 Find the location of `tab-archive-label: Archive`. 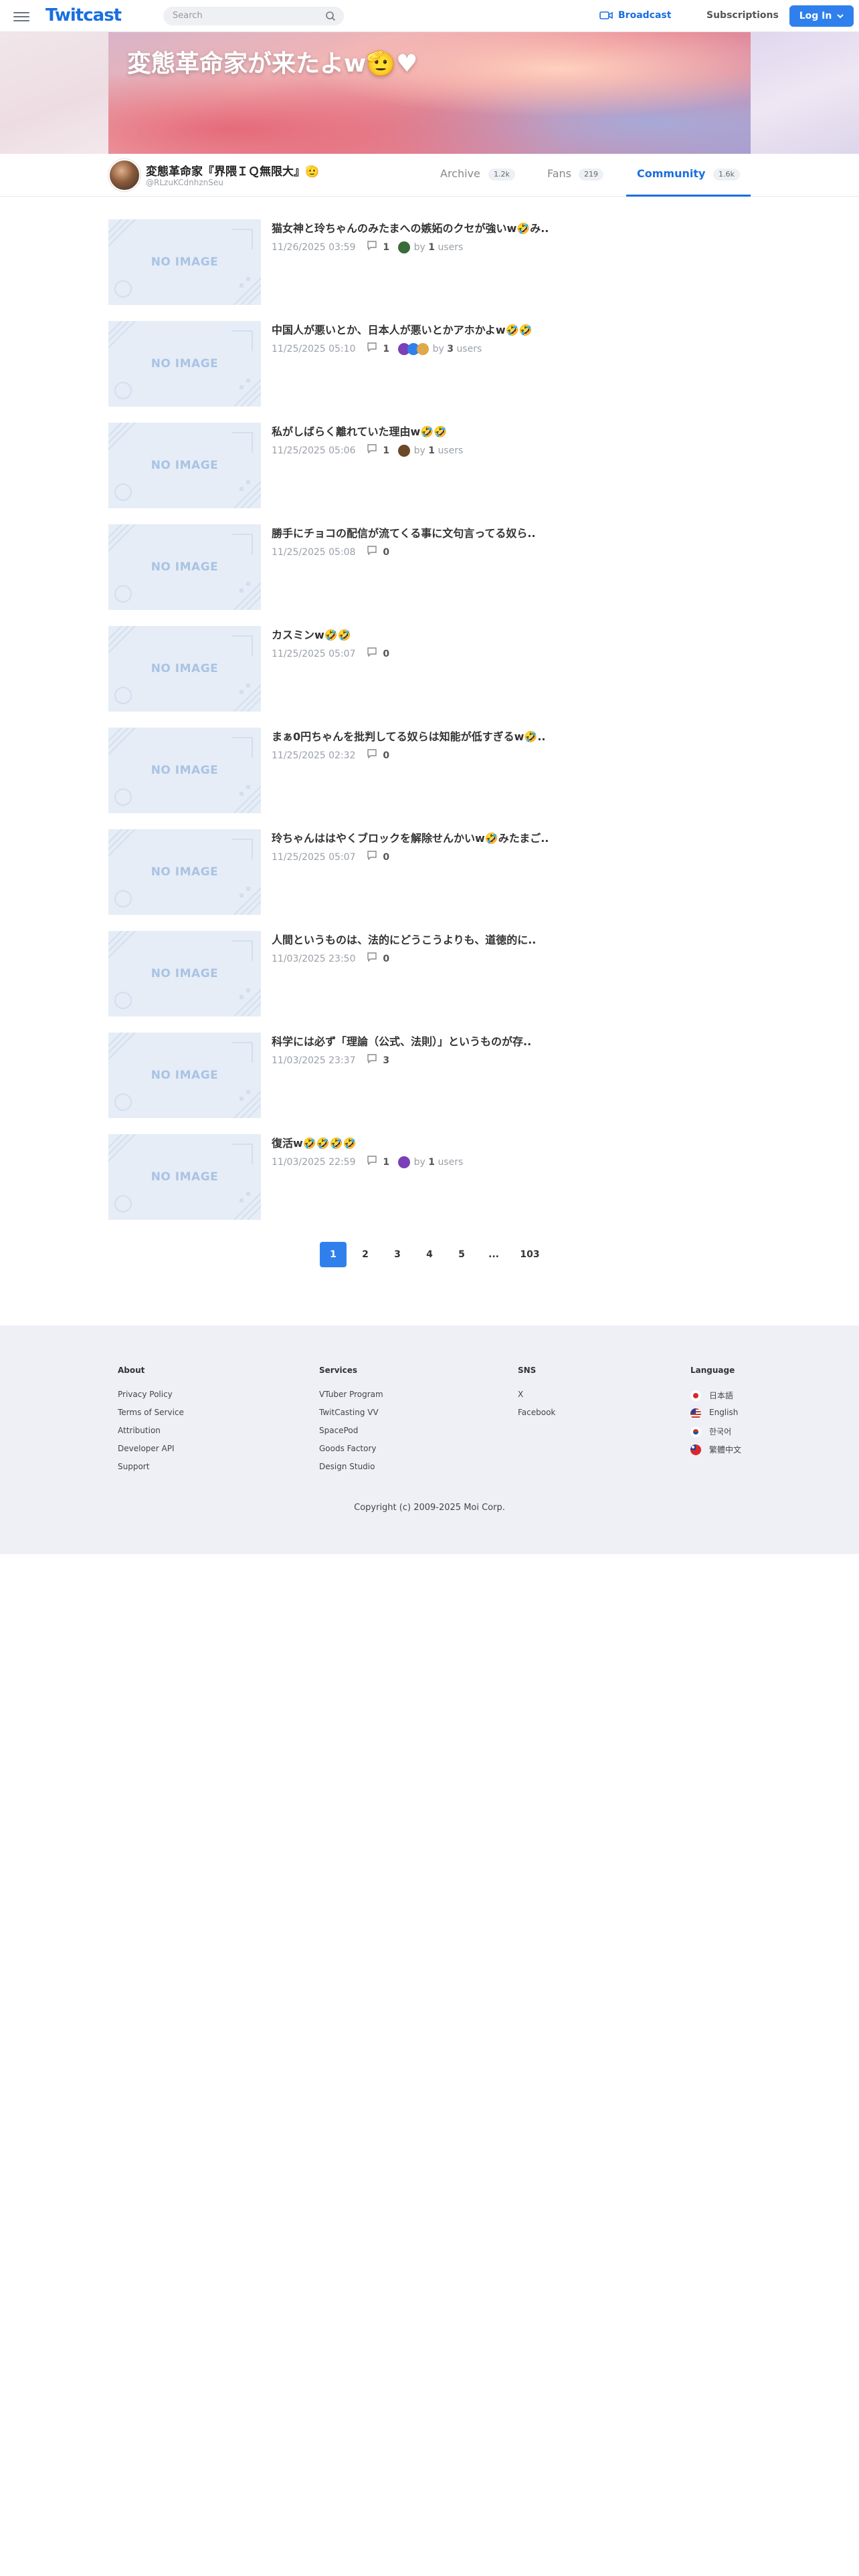

tab-archive-label: Archive is located at coordinates (460, 173).